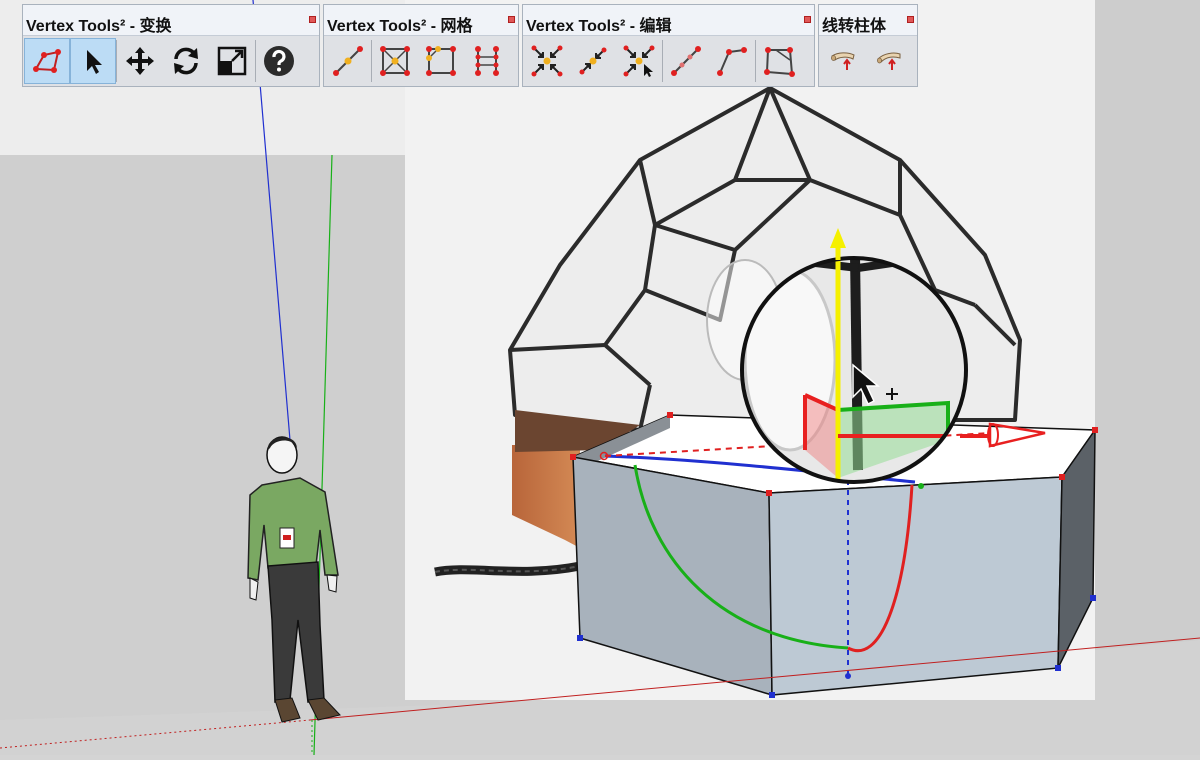 The width and height of the screenshot is (1200, 760). I want to click on face-outline-button, so click(779, 61).